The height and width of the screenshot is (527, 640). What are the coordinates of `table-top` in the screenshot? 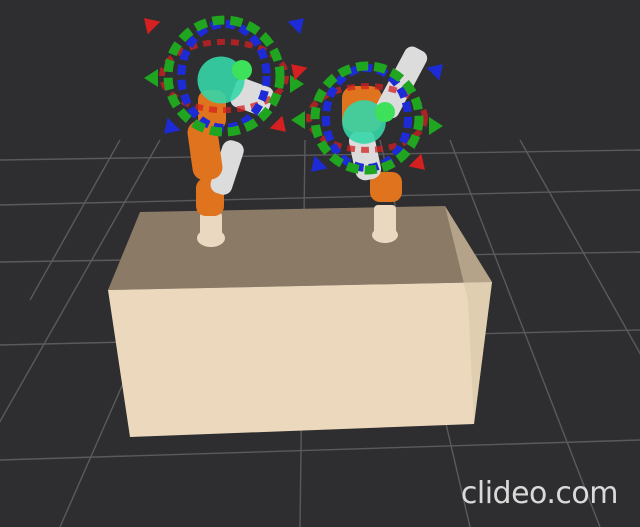 It's located at (300, 248).